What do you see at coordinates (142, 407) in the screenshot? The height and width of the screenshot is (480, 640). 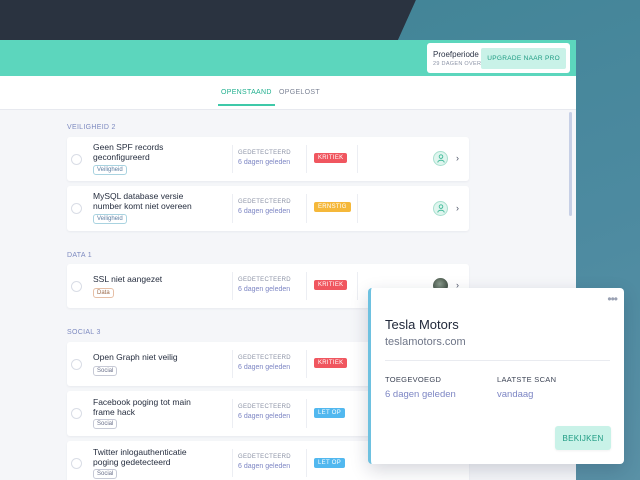 I see `issue-title: Facebook poging tot main frame hack` at bounding box center [142, 407].